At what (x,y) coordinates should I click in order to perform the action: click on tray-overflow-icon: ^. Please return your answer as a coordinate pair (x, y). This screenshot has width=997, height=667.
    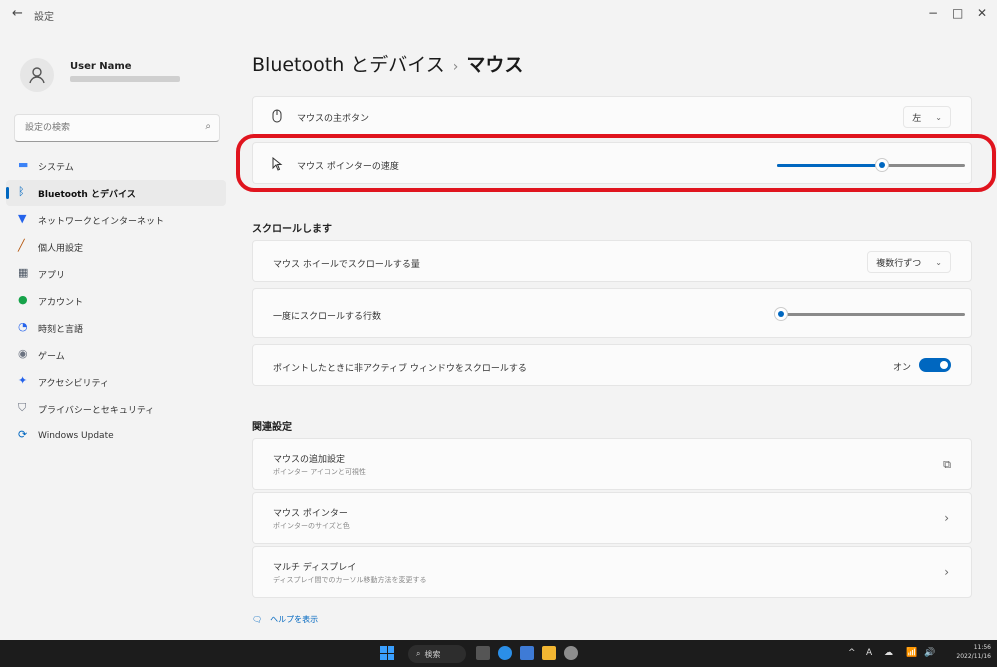
    Looking at the image, I should click on (852, 653).